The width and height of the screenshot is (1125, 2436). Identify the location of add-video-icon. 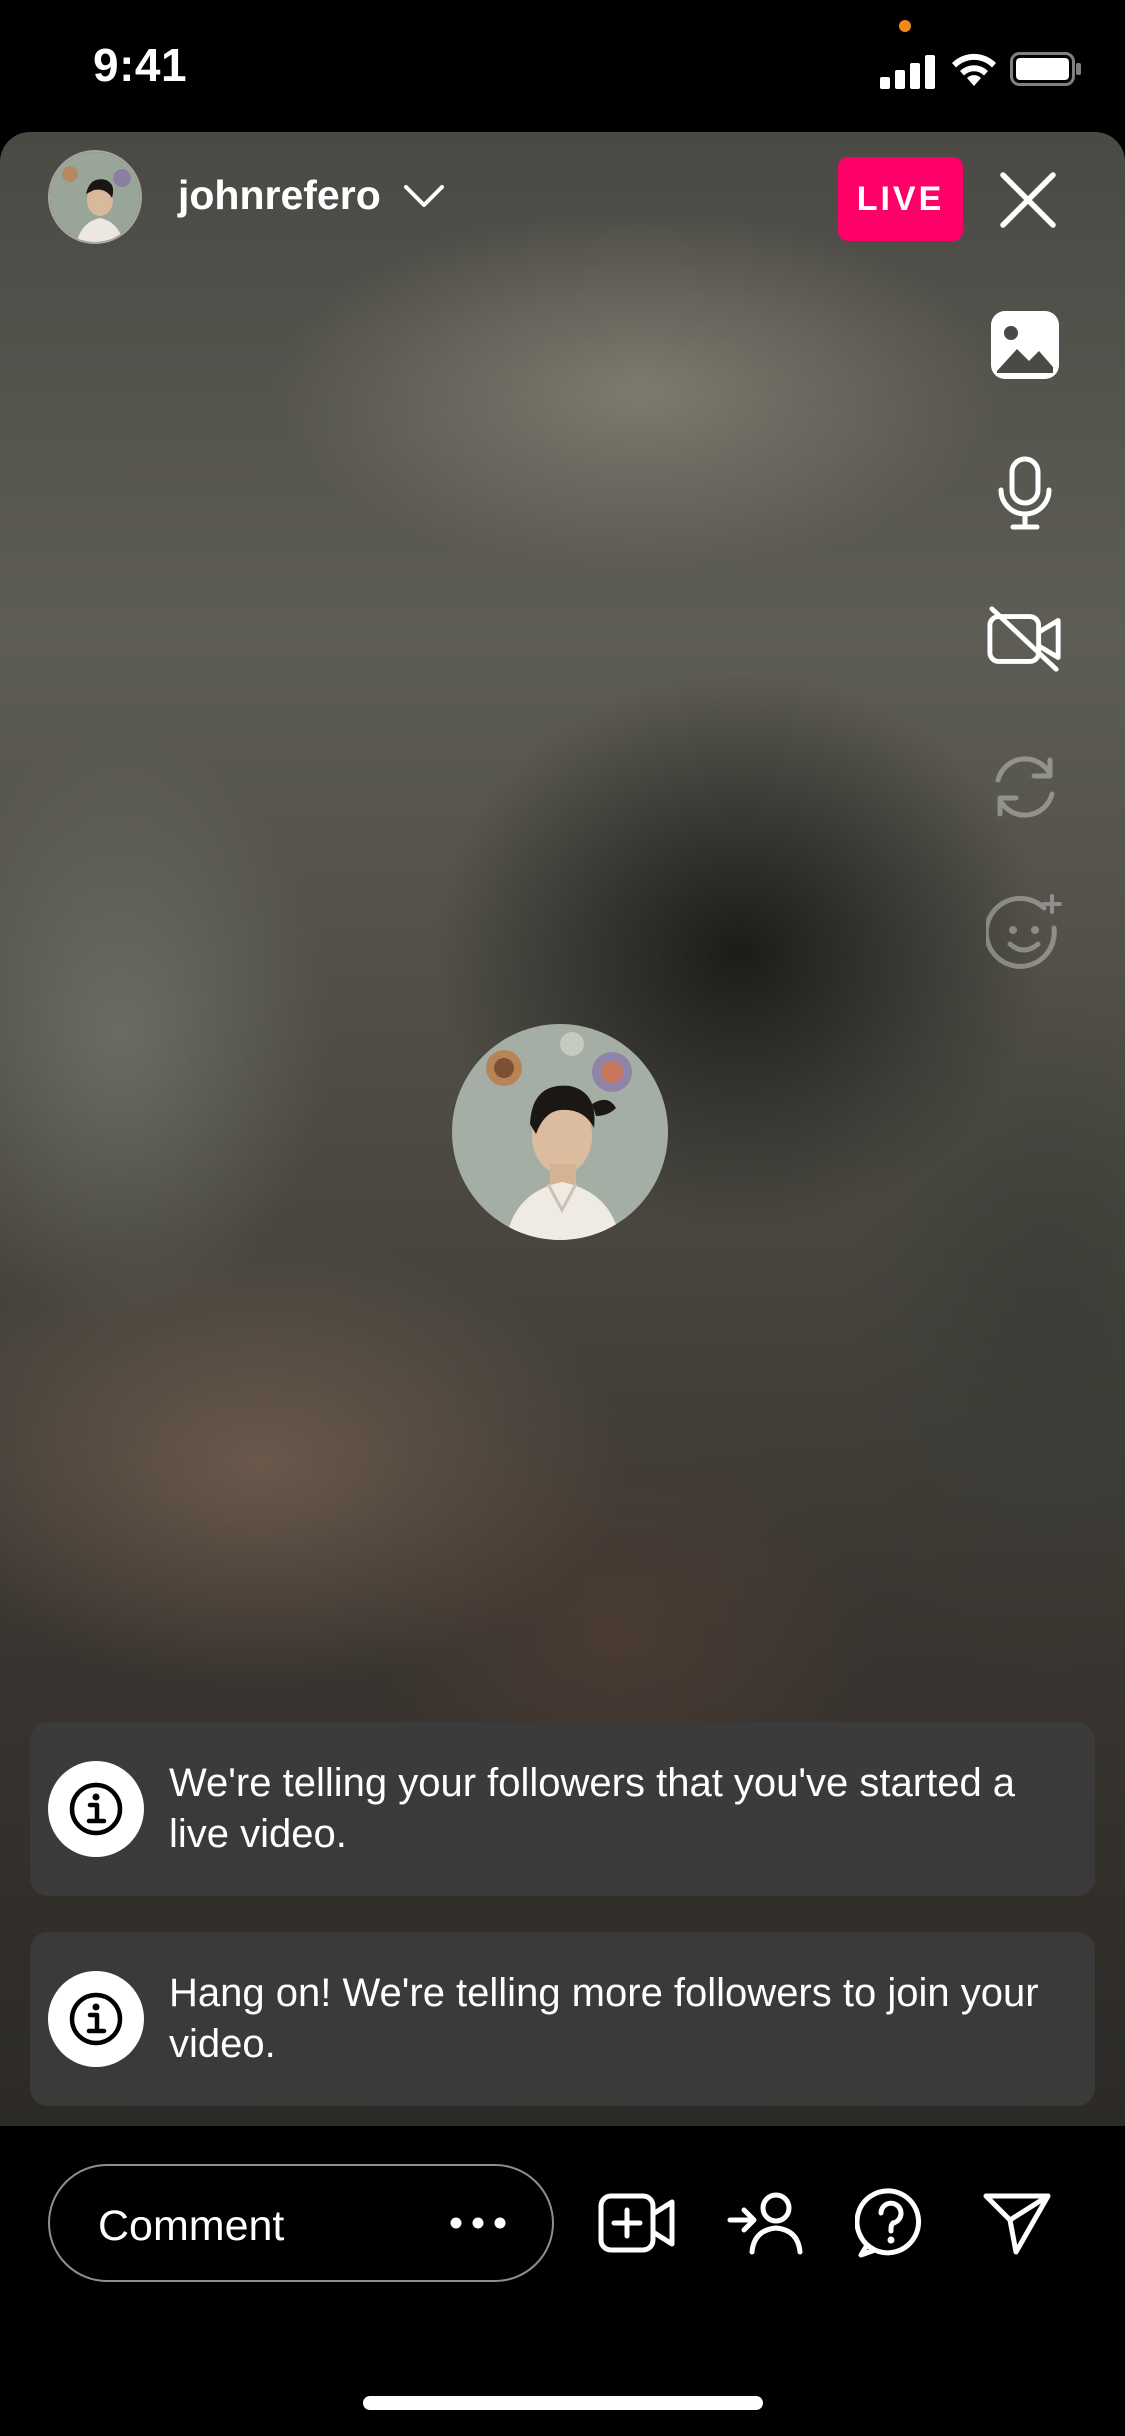
(636, 2223).